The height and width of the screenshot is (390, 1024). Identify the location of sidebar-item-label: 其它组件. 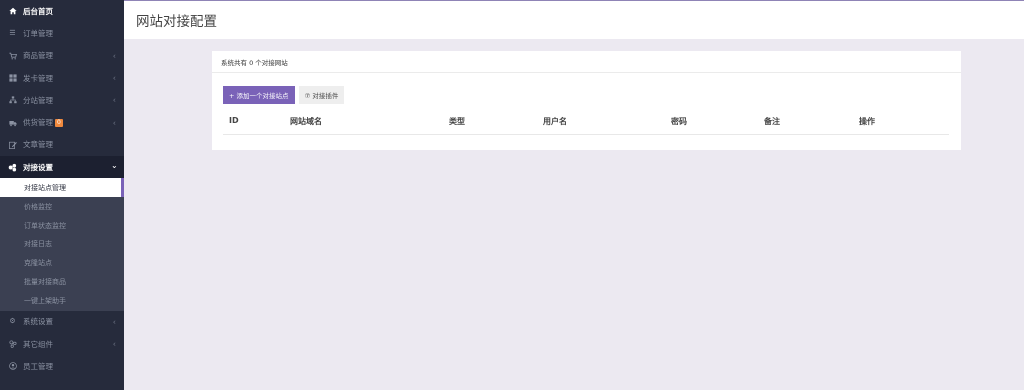
(38, 344).